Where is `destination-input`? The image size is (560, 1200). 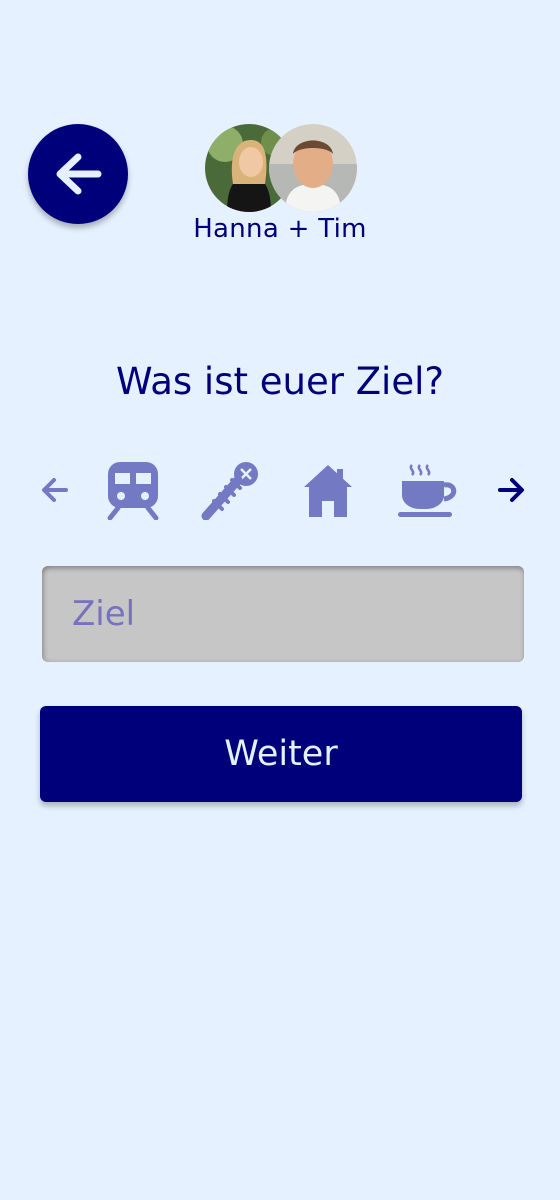
destination-input is located at coordinates (283, 614).